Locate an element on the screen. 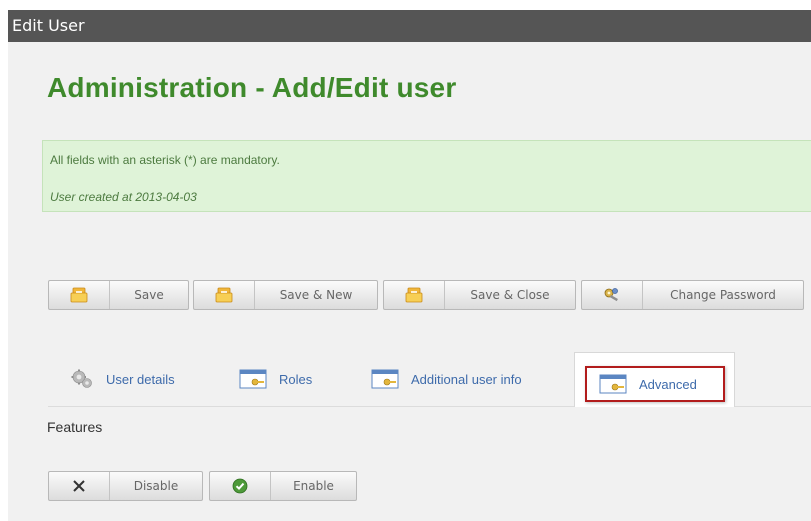  save-icon is located at coordinates (79, 295).